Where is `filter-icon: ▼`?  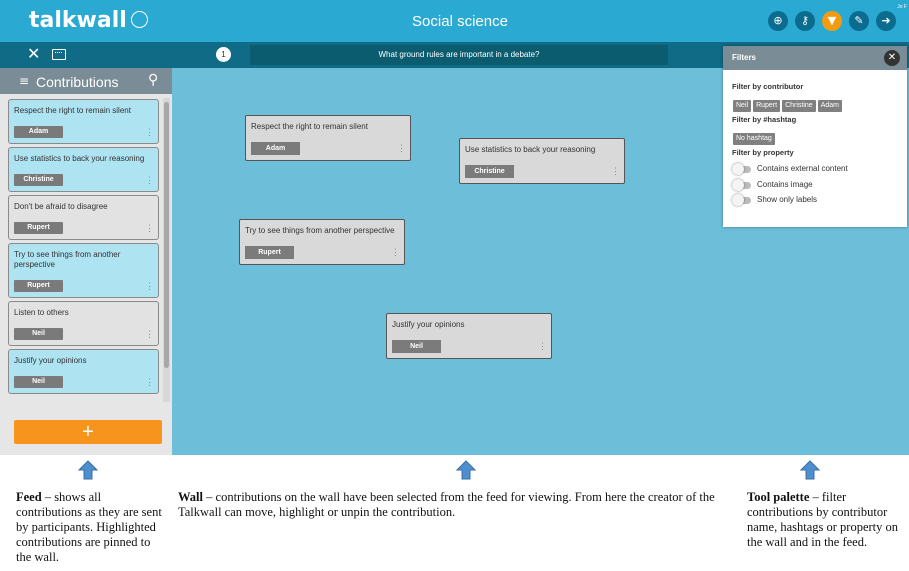 filter-icon: ▼ is located at coordinates (832, 21).